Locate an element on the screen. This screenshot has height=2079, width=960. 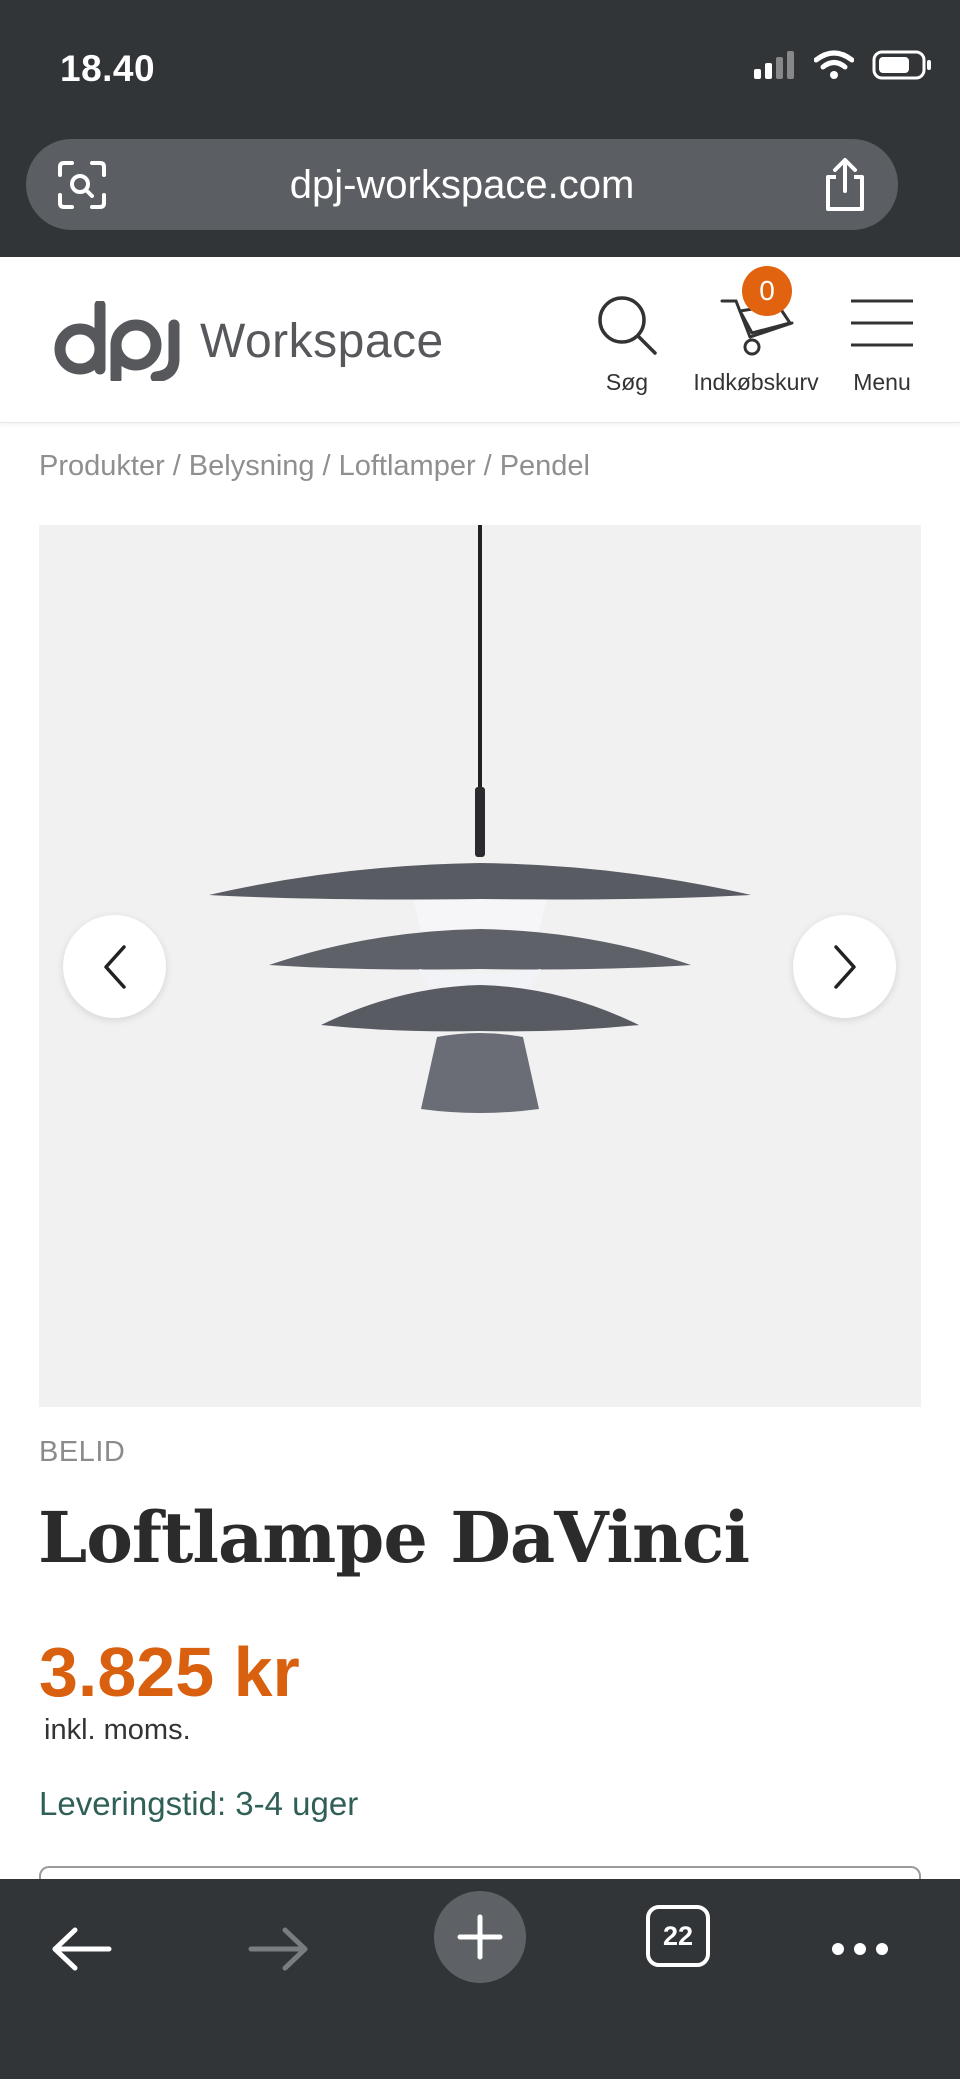
site-logo: Workspace is located at coordinates (248, 341).